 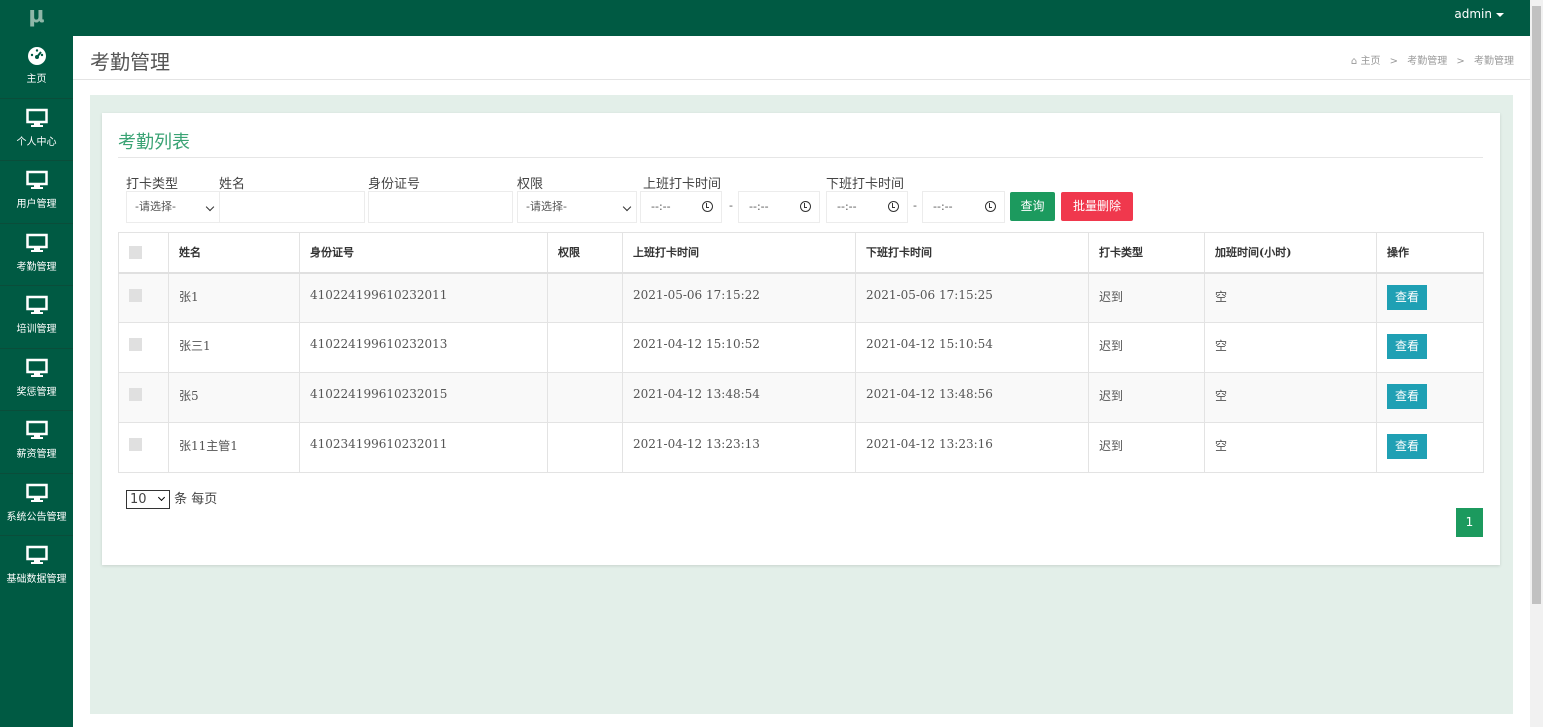 What do you see at coordinates (1146, 253) in the screenshot?
I see `column-header: 打卡类型` at bounding box center [1146, 253].